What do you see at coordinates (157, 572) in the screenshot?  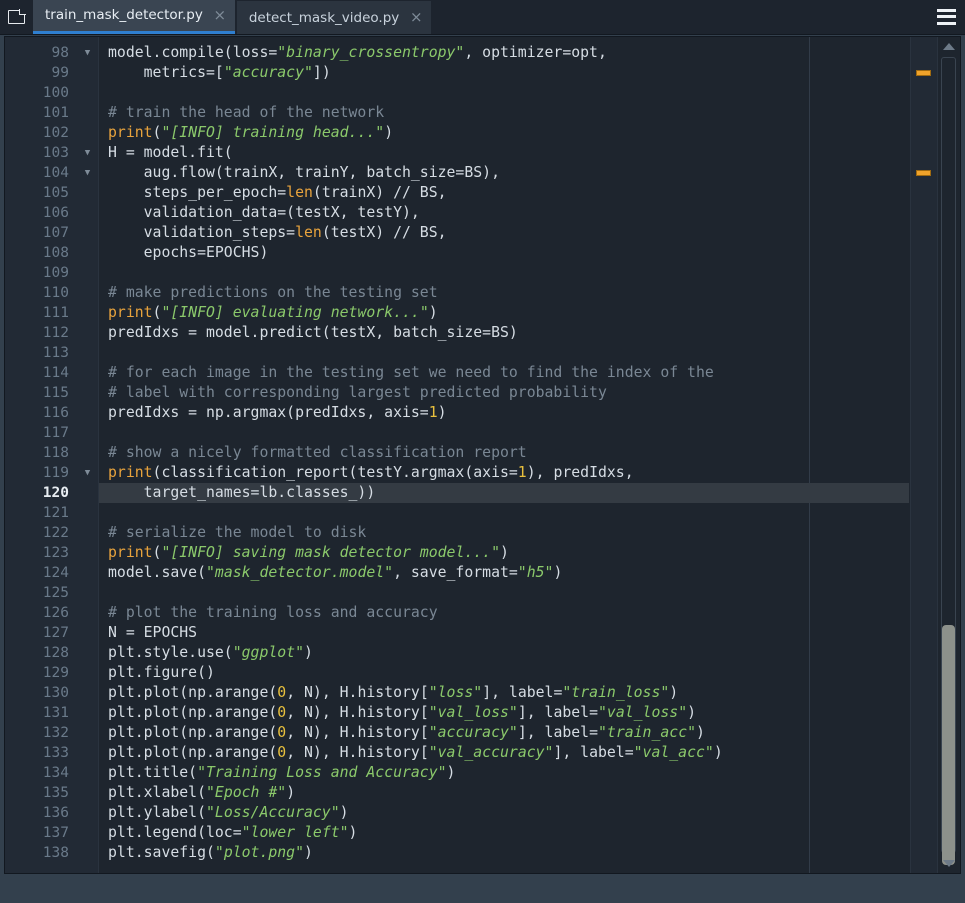 I see `token-def: model.save(` at bounding box center [157, 572].